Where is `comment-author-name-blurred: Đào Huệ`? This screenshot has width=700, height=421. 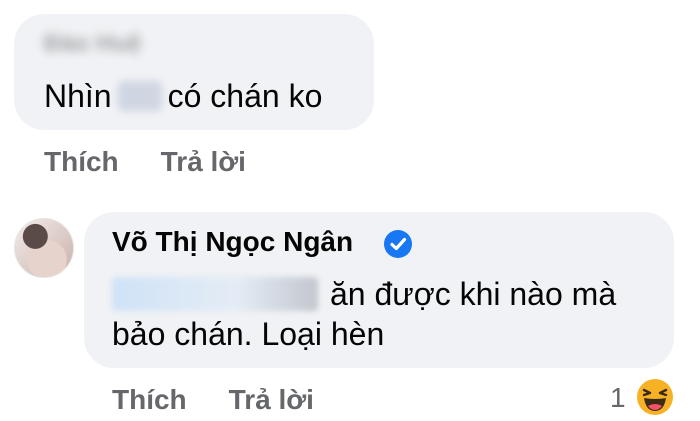
comment-author-name-blurred: Đào Huệ is located at coordinates (93, 43).